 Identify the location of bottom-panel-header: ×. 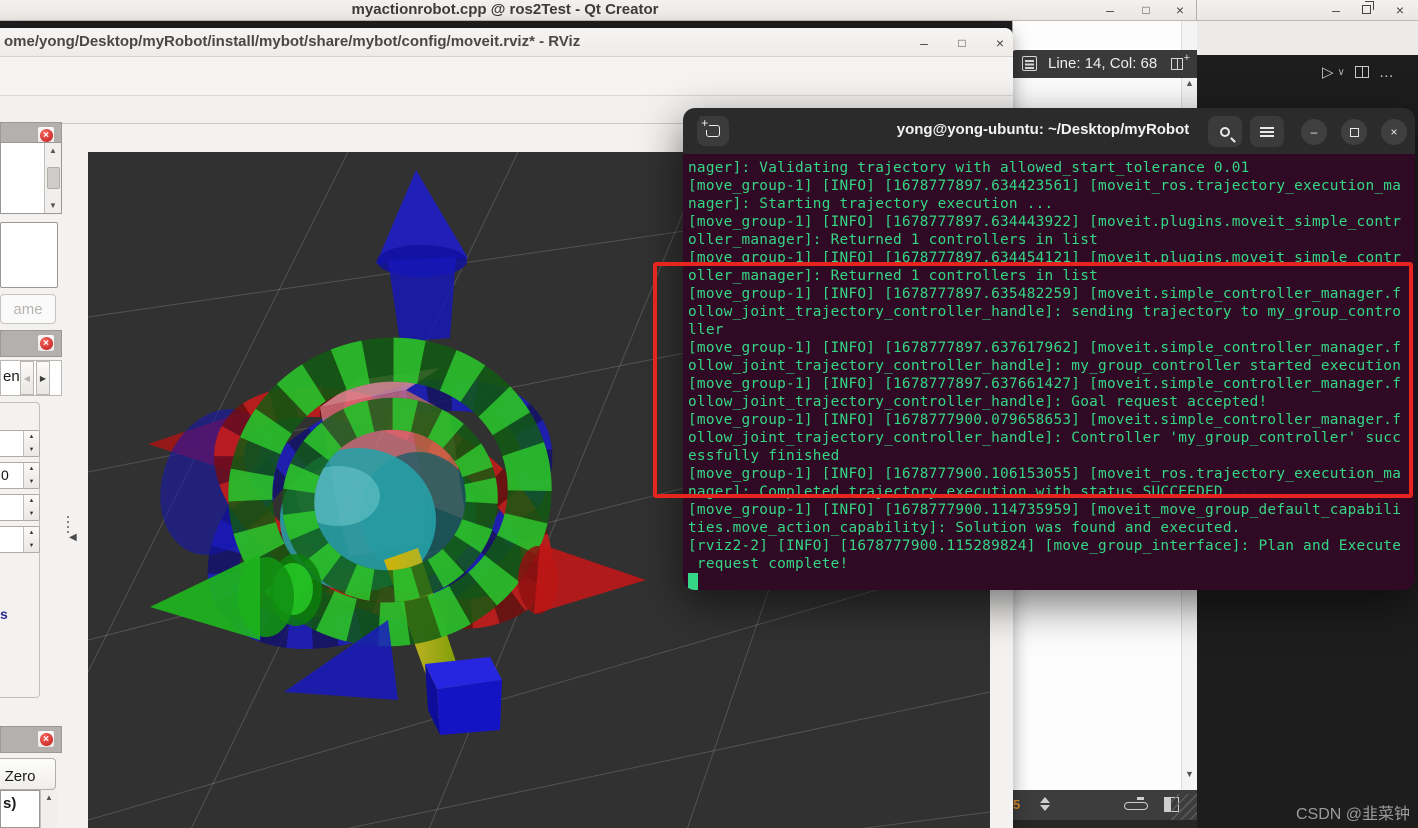
(31, 739).